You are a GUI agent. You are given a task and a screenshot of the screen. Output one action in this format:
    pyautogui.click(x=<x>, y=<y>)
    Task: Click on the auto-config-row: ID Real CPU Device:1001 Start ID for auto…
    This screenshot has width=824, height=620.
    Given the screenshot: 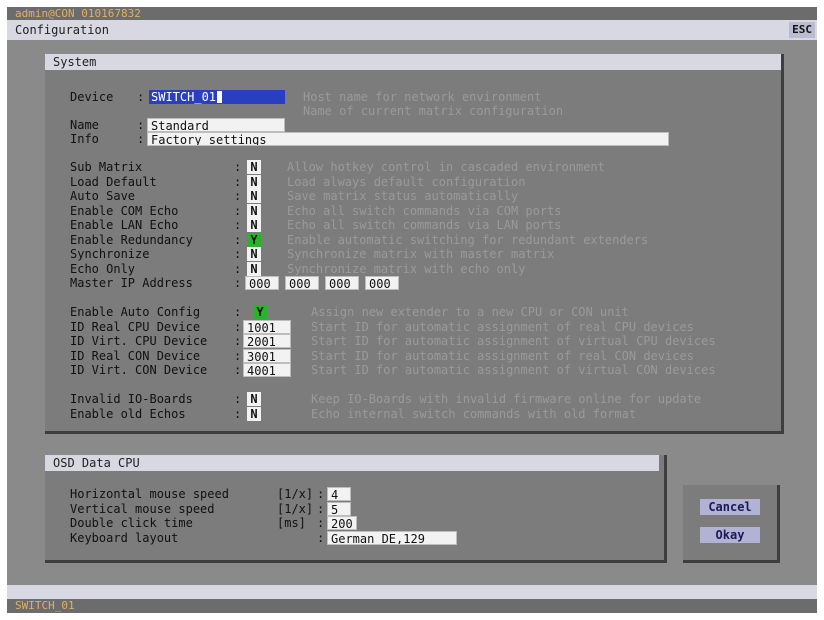 What is the action you would take?
    pyautogui.click(x=413, y=326)
    